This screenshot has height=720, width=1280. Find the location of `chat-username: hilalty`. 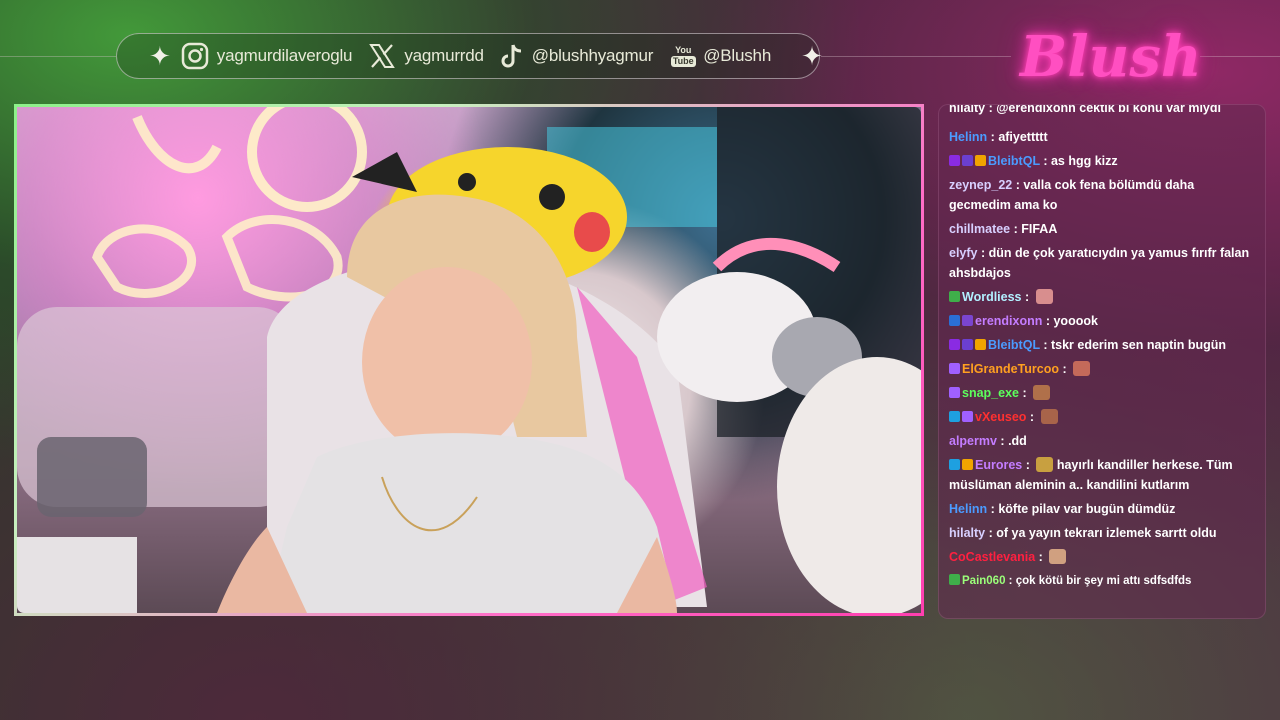

chat-username: hilalty is located at coordinates (967, 533).